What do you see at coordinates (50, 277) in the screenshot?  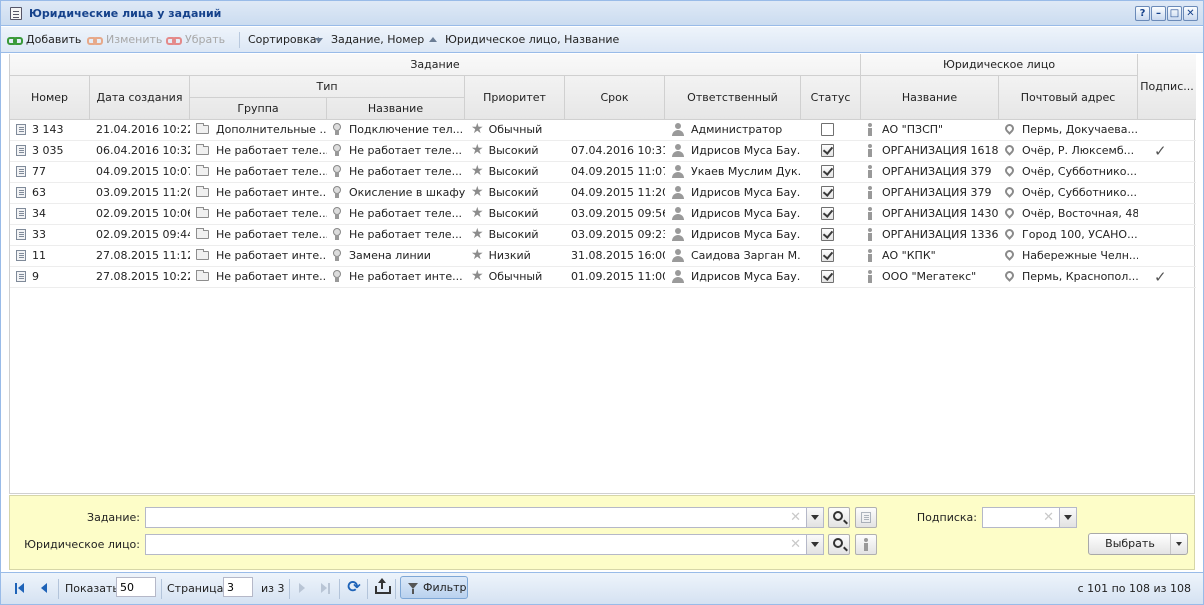 I see `cell-number: 9` at bounding box center [50, 277].